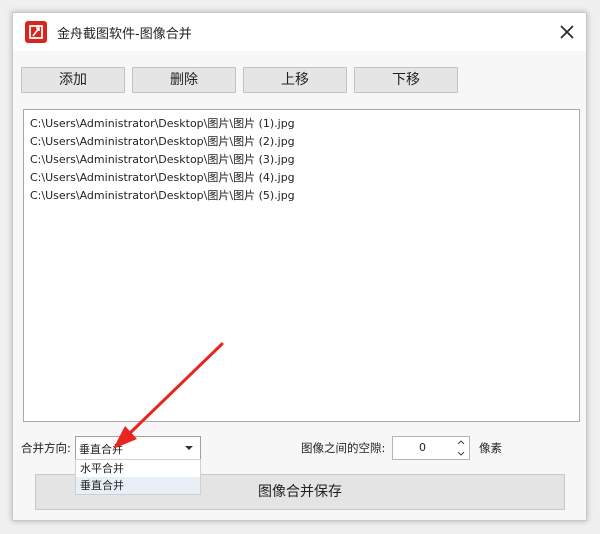 The height and width of the screenshot is (534, 600). What do you see at coordinates (138, 448) in the screenshot?
I see `merge-direction-select: 垂直合并` at bounding box center [138, 448].